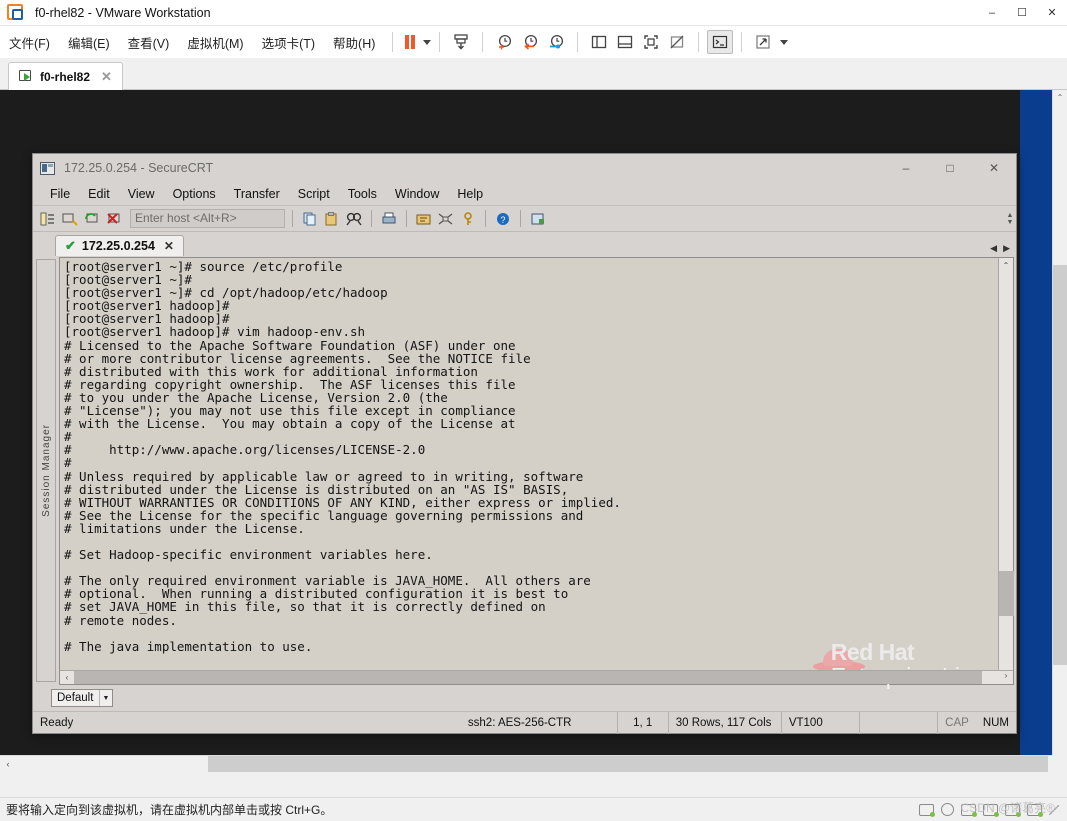 This screenshot has height=821, width=1067. I want to click on network-adapter-icon, so click(969, 810).